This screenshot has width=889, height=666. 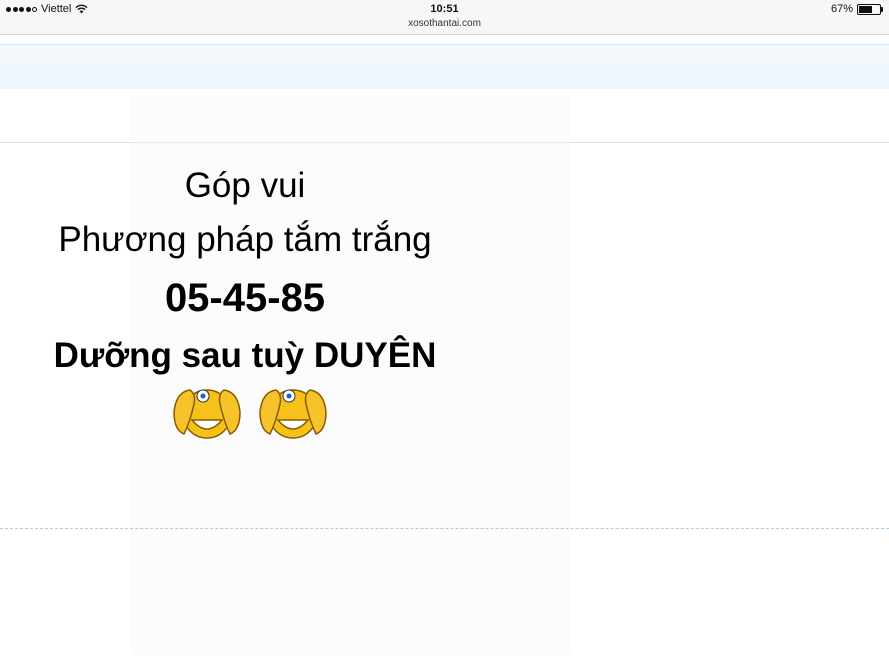 I want to click on emoji-row, so click(x=250, y=412).